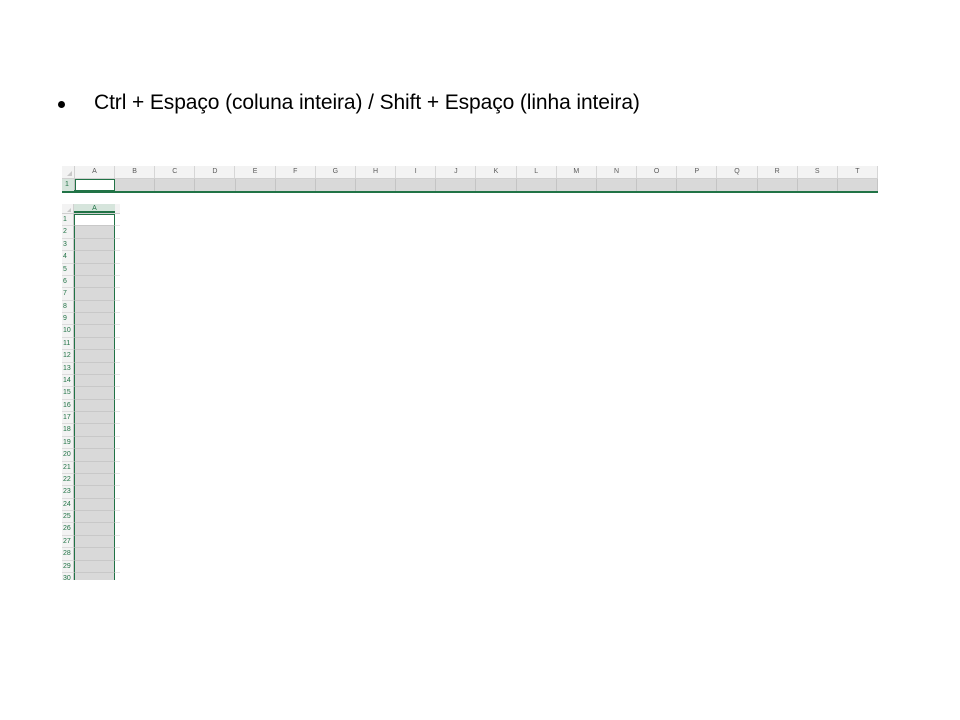 Image resolution: width=960 pixels, height=720 pixels. What do you see at coordinates (68, 554) in the screenshot?
I see `row-header-28: 28` at bounding box center [68, 554].